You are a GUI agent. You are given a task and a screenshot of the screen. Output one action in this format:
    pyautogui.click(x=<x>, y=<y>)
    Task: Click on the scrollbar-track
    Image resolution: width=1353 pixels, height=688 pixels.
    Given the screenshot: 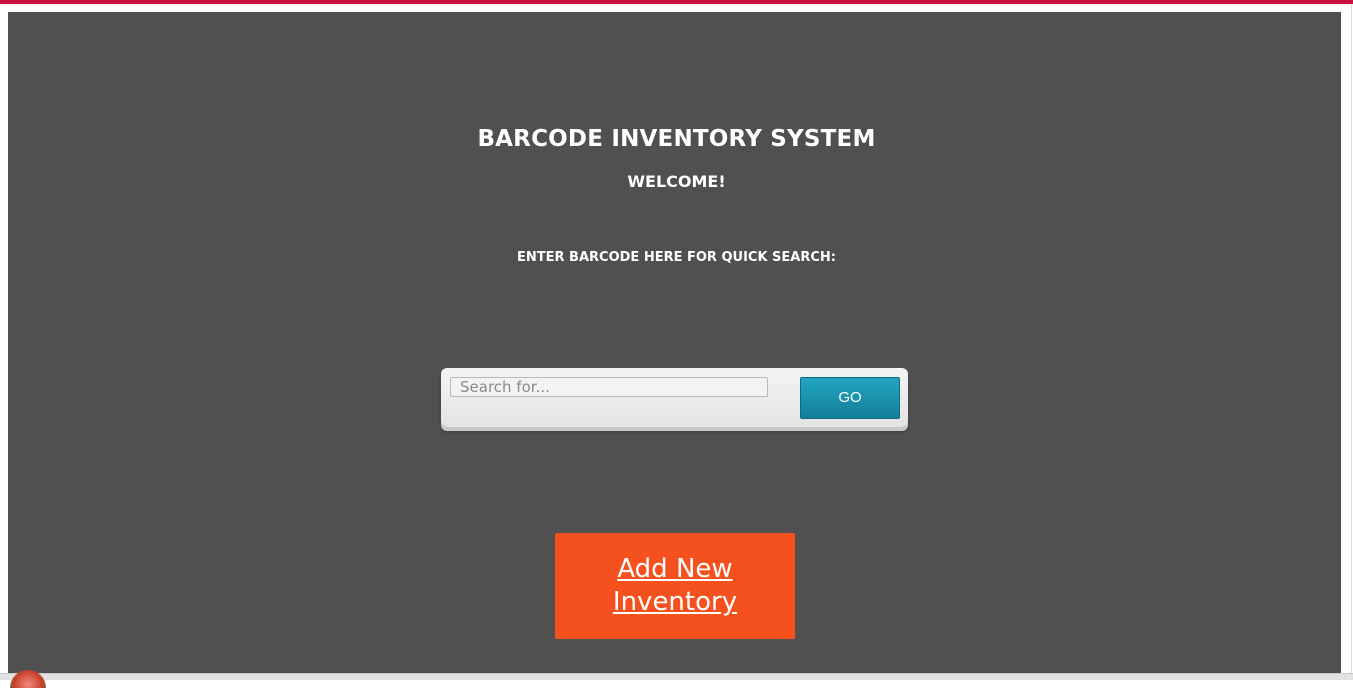 What is the action you would take?
    pyautogui.click(x=1351, y=341)
    